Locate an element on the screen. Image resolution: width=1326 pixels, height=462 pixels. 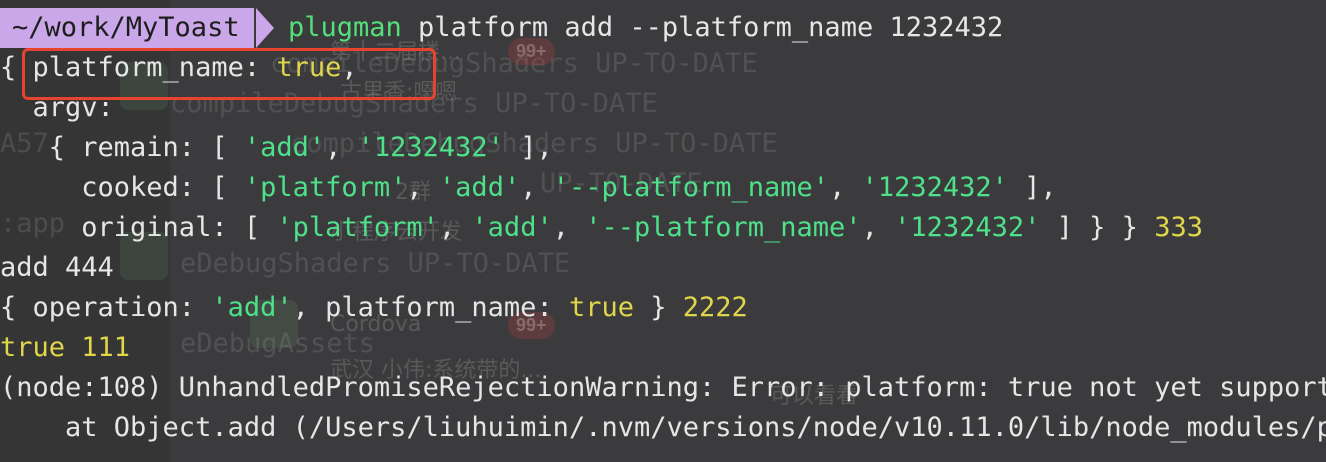
prompt-path: ~/work/MyToast is located at coordinates (127, 28).